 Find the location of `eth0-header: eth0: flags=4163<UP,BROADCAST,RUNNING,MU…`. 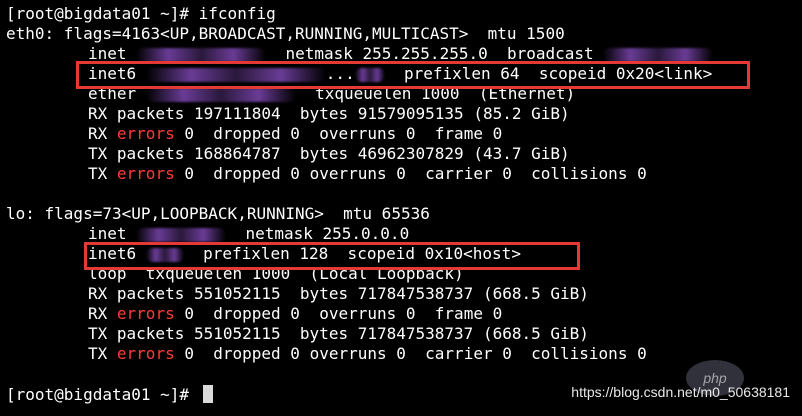

eth0-header: eth0: flags=4163<UP,BROADCAST,RUNNING,MU… is located at coordinates (285, 33).